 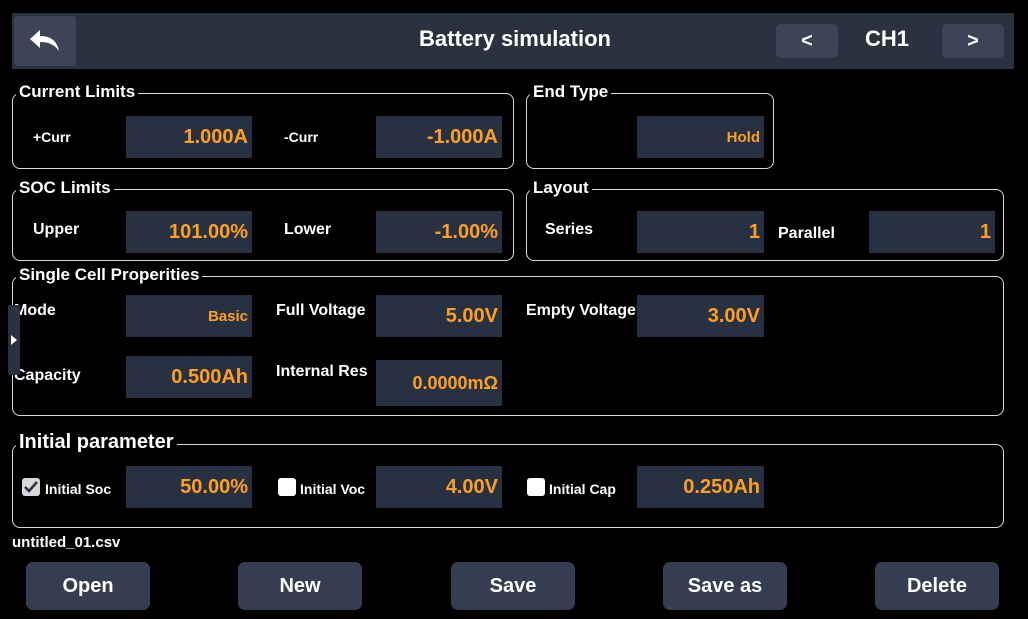 What do you see at coordinates (66, 542) in the screenshot?
I see `file-name: untitled_01.csv` at bounding box center [66, 542].